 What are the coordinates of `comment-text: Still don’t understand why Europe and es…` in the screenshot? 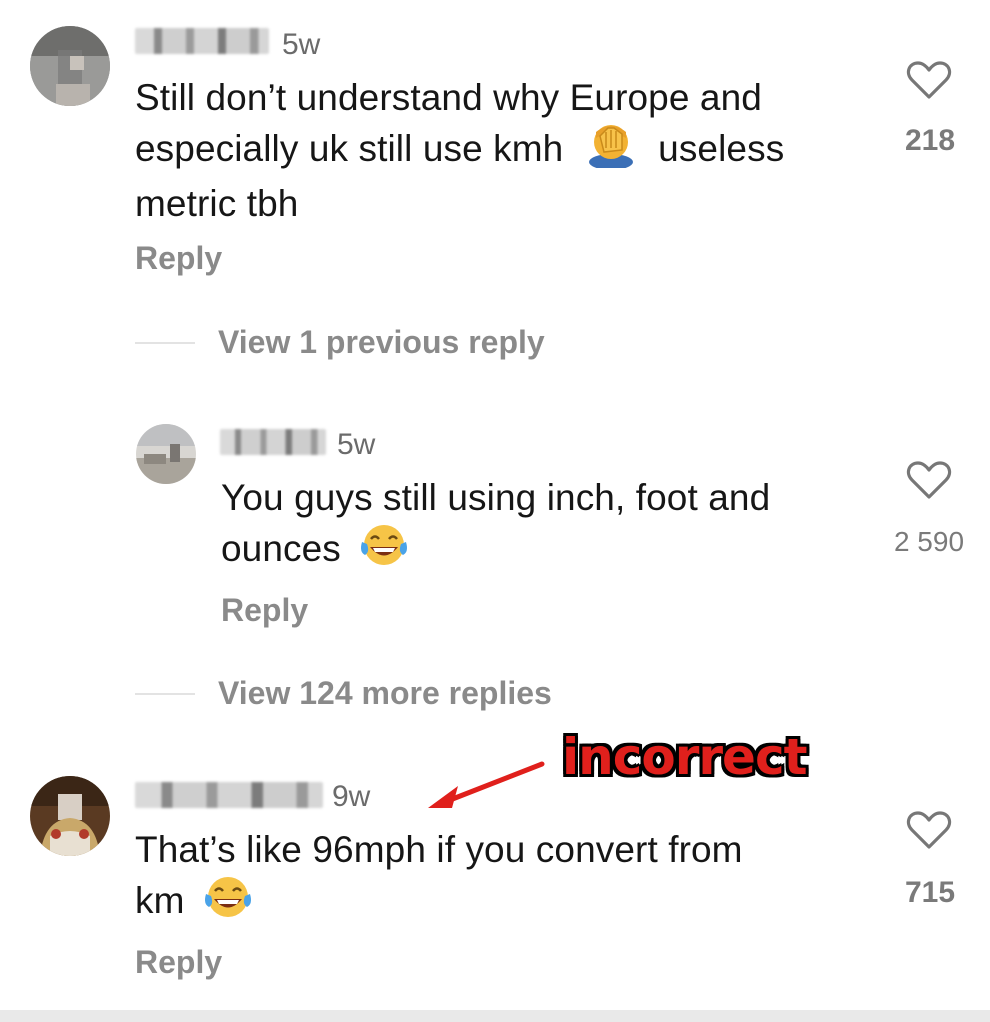 It's located at (495, 151).